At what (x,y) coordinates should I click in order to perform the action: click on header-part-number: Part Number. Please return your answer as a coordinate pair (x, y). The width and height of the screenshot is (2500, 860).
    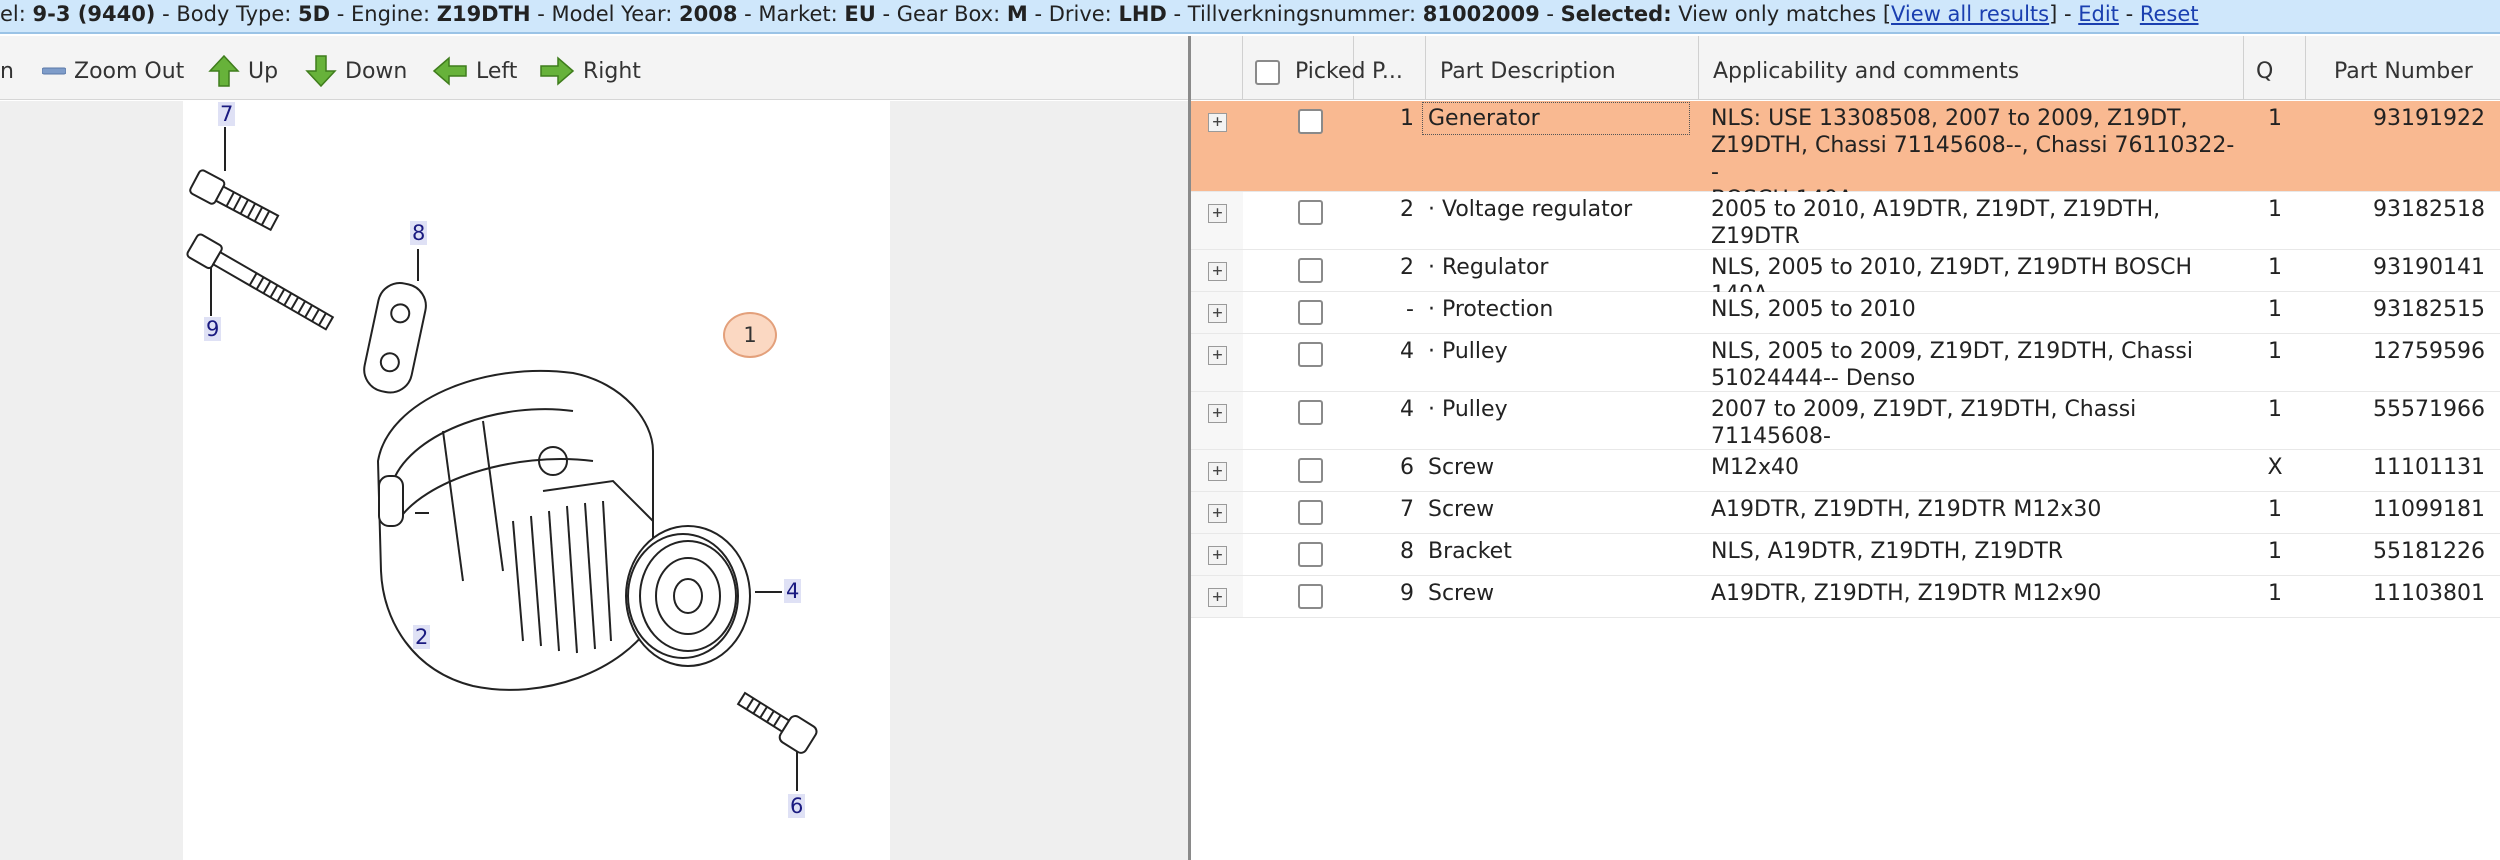
    Looking at the image, I should click on (2403, 68).